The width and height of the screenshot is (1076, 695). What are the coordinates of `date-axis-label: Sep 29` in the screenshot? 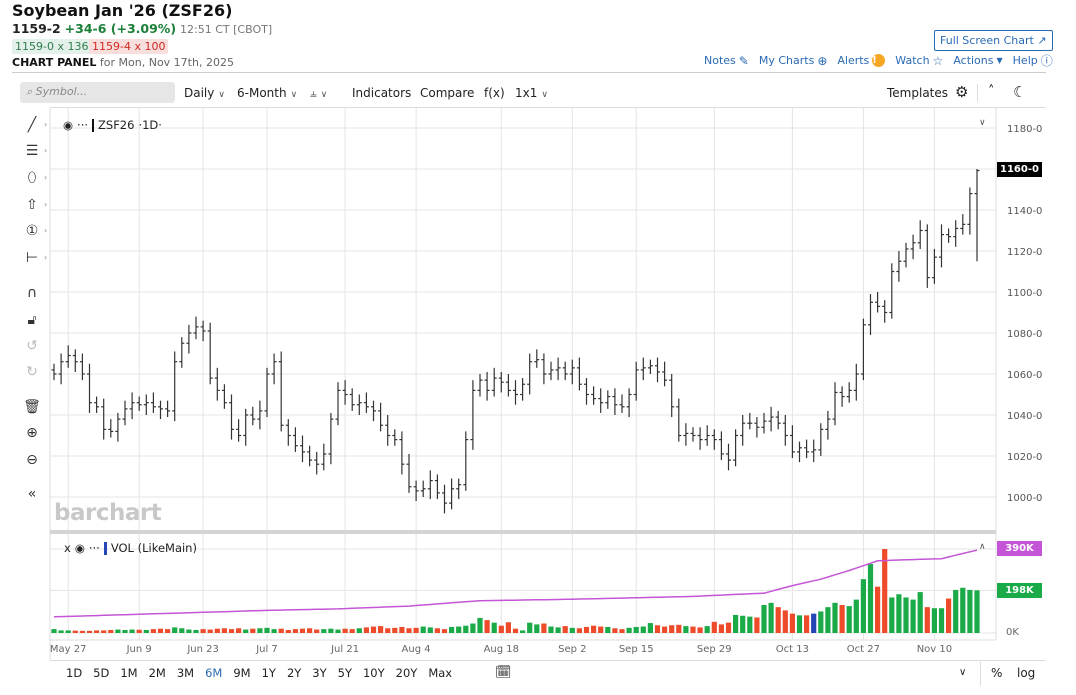 It's located at (714, 649).